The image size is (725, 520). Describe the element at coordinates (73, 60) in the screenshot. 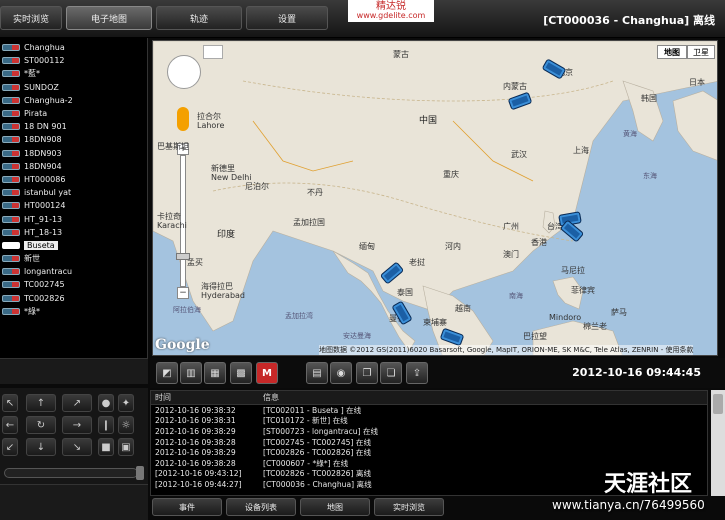

I see `vehicle-list-item: ST000112` at that location.